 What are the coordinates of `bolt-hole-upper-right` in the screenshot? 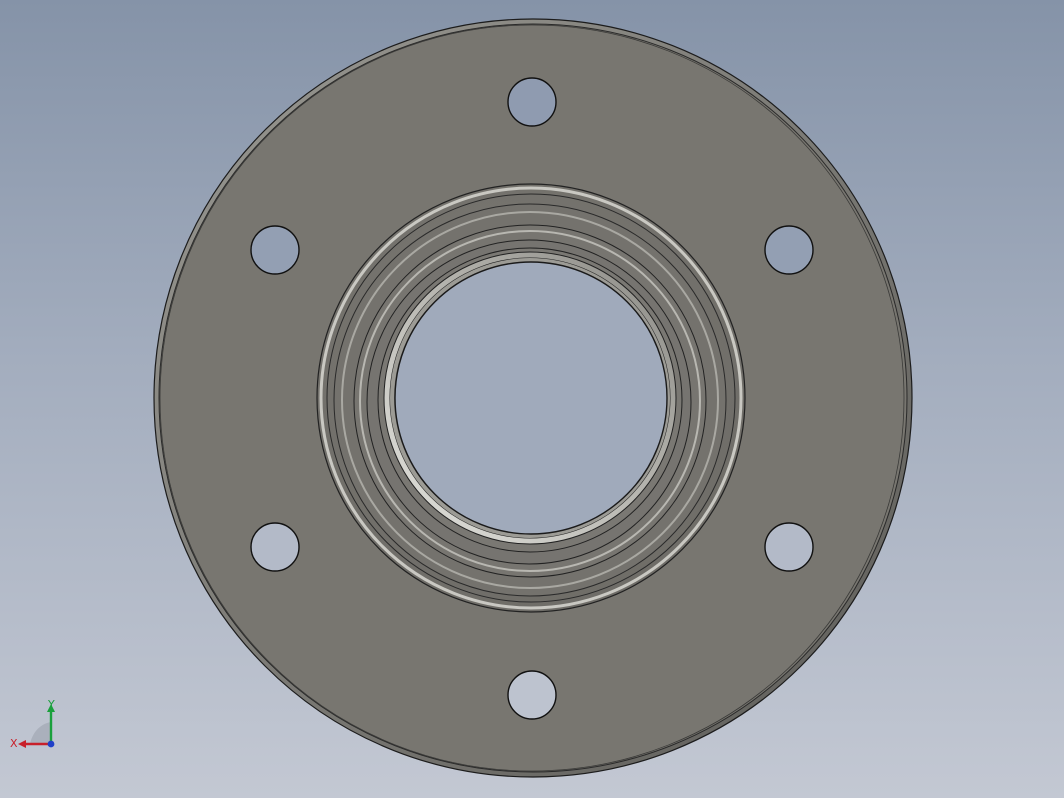 It's located at (789, 250).